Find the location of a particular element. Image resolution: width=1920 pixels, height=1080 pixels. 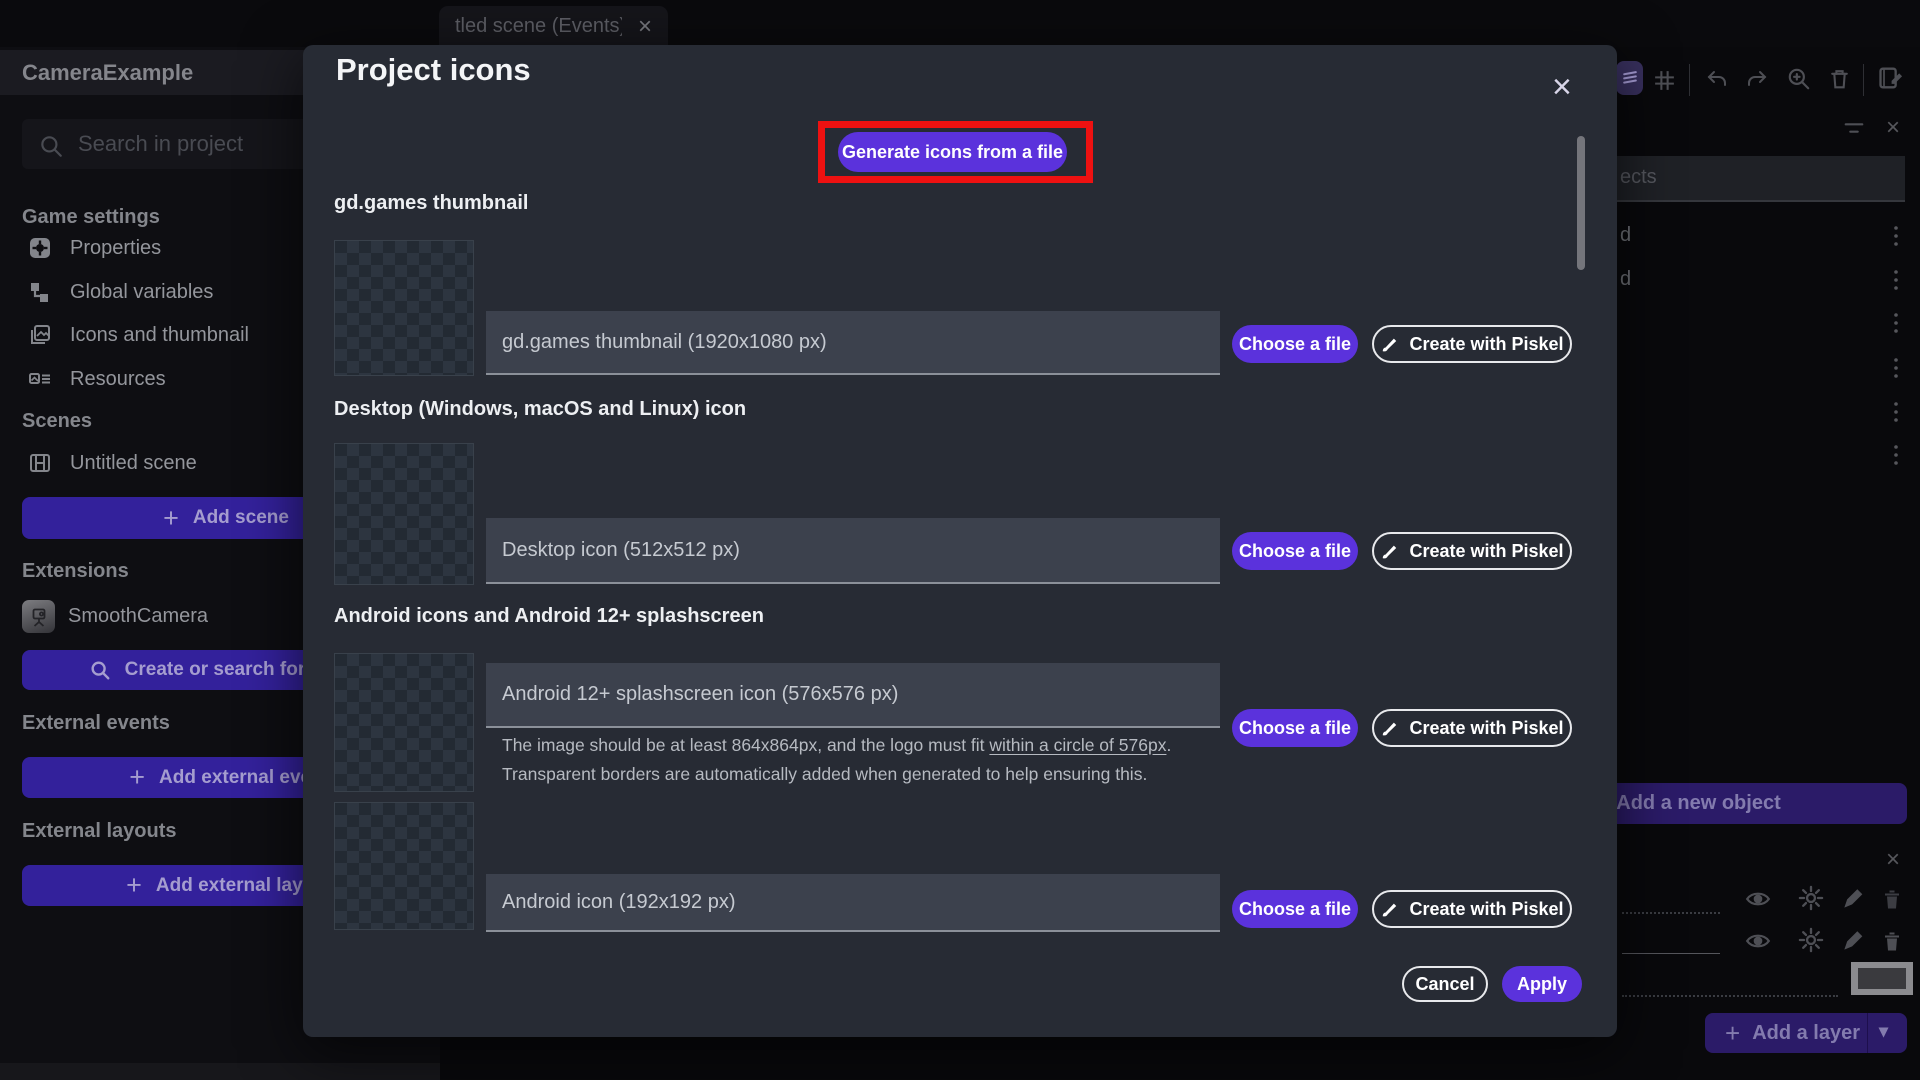

sidebar-item-resources: Resources is located at coordinates (97, 379).